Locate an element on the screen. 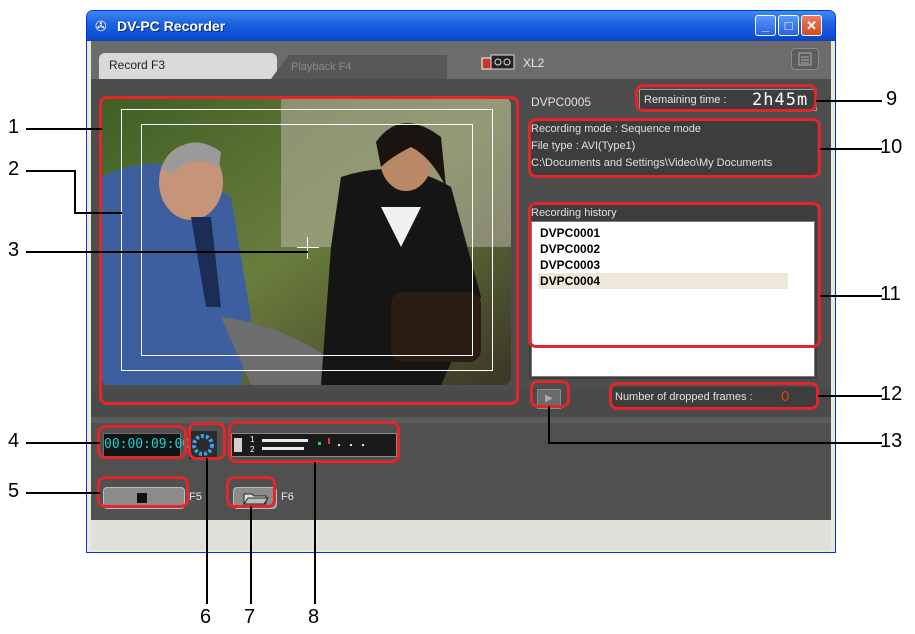  app-icon: ✇ is located at coordinates (101, 26).